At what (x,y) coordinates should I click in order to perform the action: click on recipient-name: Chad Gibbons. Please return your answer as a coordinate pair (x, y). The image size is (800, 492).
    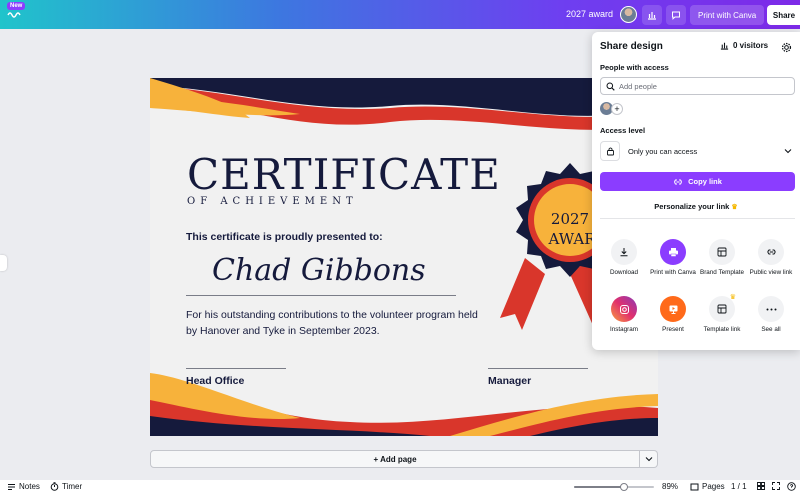
    Looking at the image, I should click on (319, 270).